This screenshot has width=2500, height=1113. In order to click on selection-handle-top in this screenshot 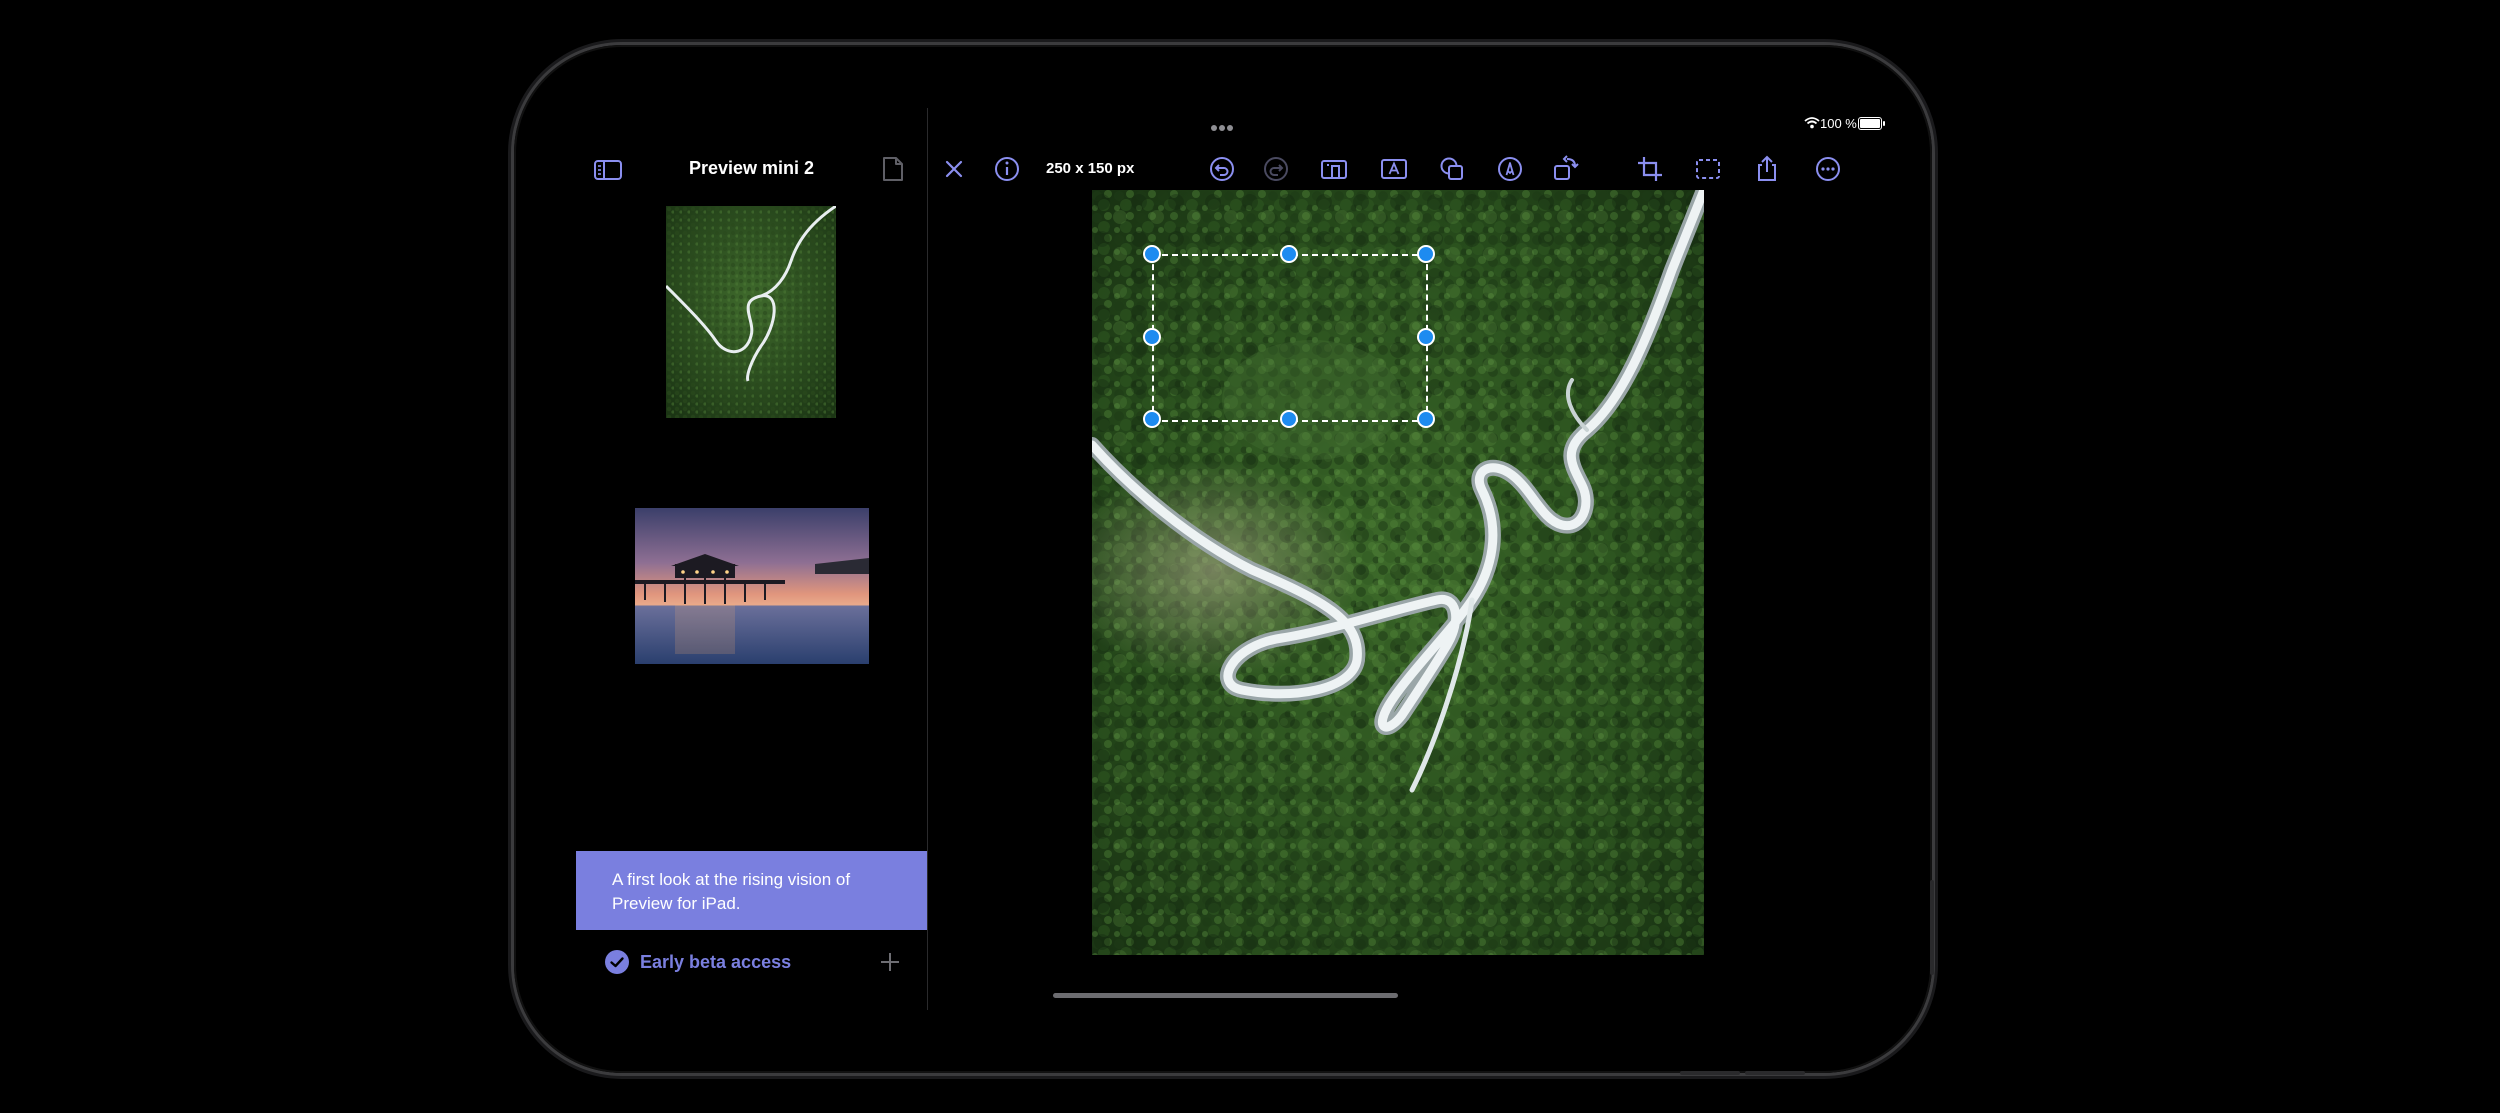, I will do `click(1289, 254)`.